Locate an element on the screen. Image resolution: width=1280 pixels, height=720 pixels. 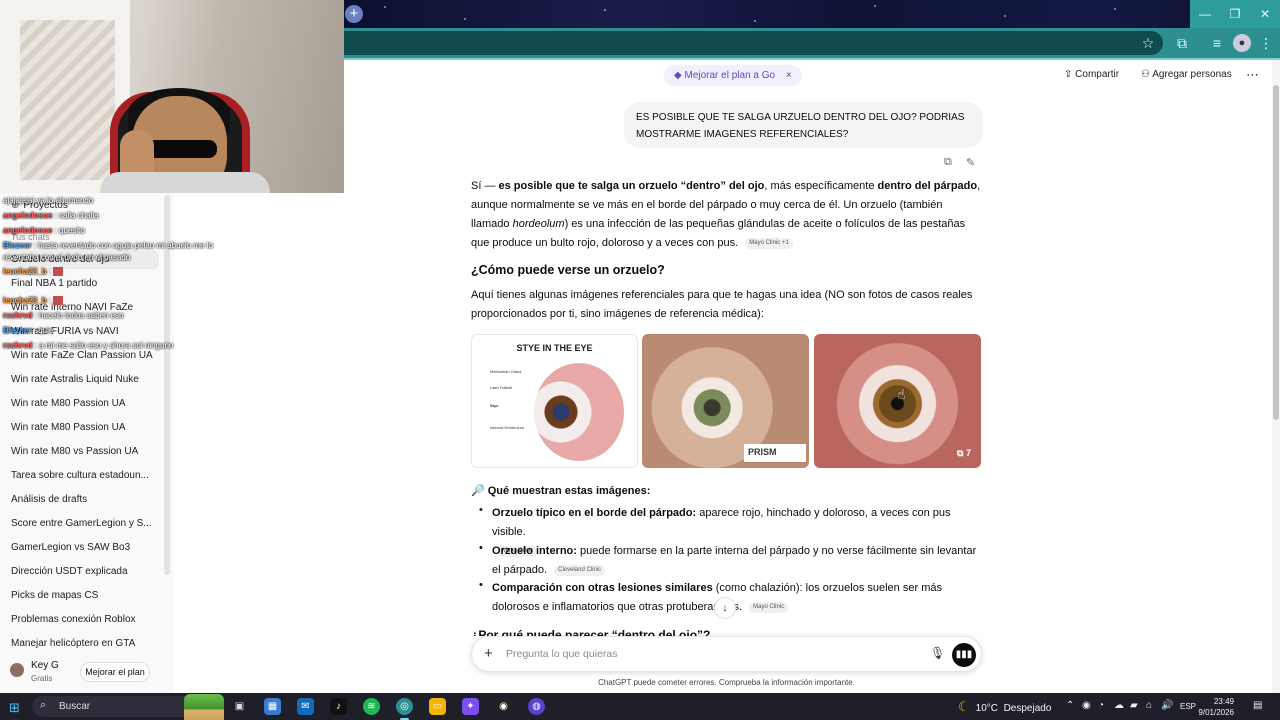
moon-weather-icon: ☾ is located at coordinates (964, 706).